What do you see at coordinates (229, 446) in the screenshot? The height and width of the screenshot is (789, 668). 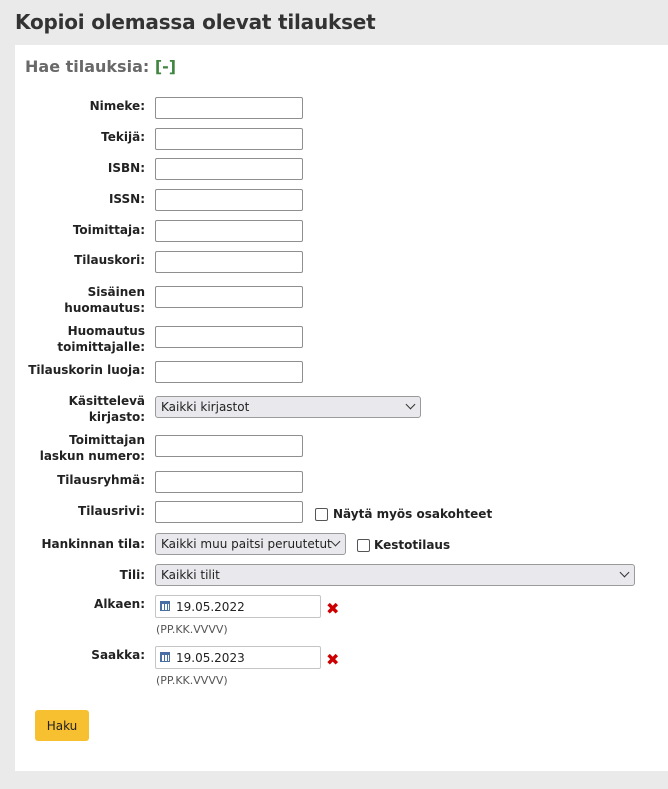 I see `invoice-number-input` at bounding box center [229, 446].